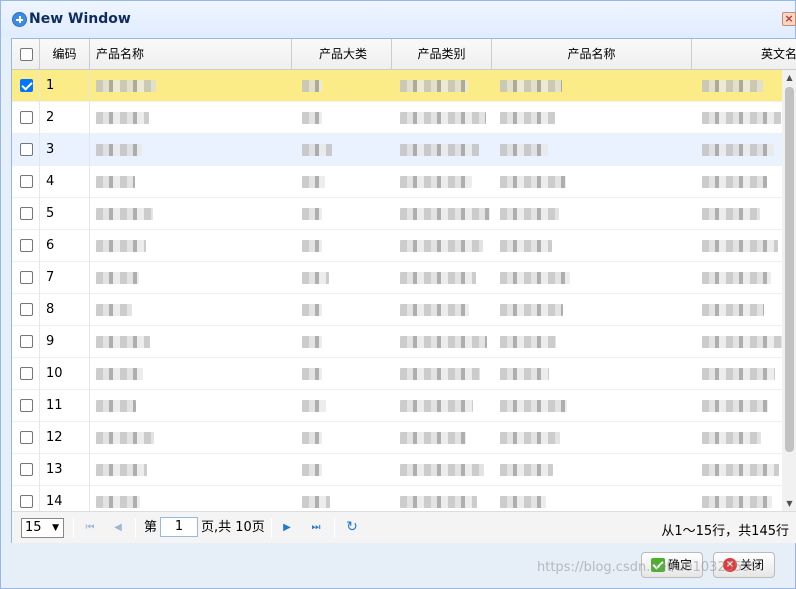 The width and height of the screenshot is (796, 589). Describe the element at coordinates (342, 54) in the screenshot. I see `column-header-product-category: 产品大类` at that location.